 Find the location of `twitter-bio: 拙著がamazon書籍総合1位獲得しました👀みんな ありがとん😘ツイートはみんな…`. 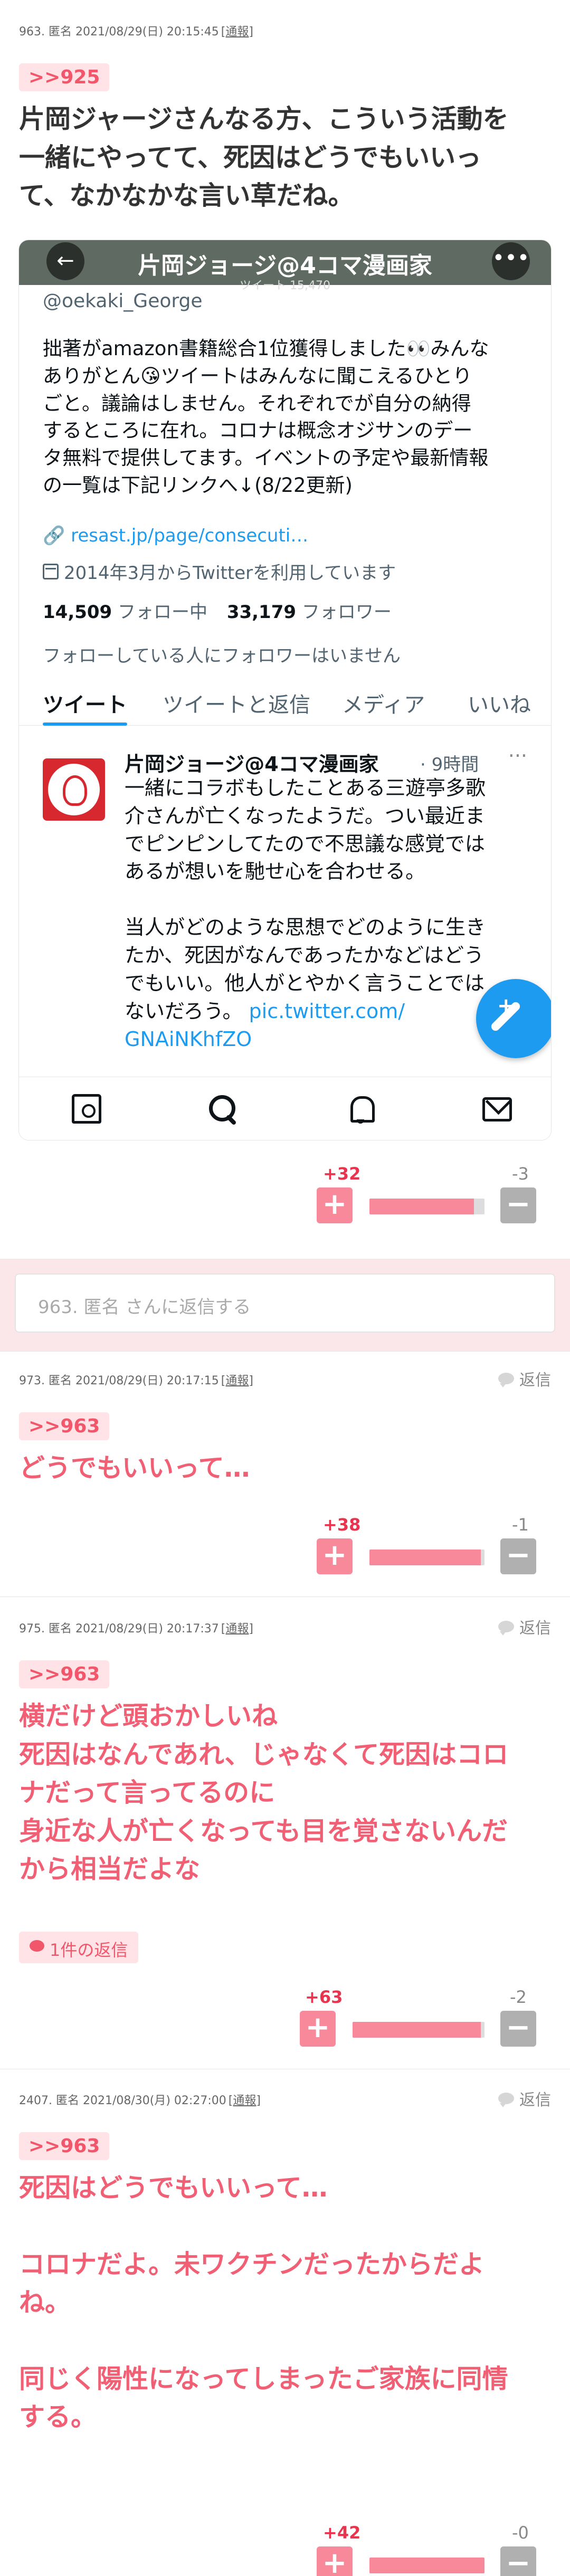

twitter-bio: 拙著がamazon書籍総合1位獲得しました👀みんな ありがとん😘ツイートはみんな… is located at coordinates (285, 417).